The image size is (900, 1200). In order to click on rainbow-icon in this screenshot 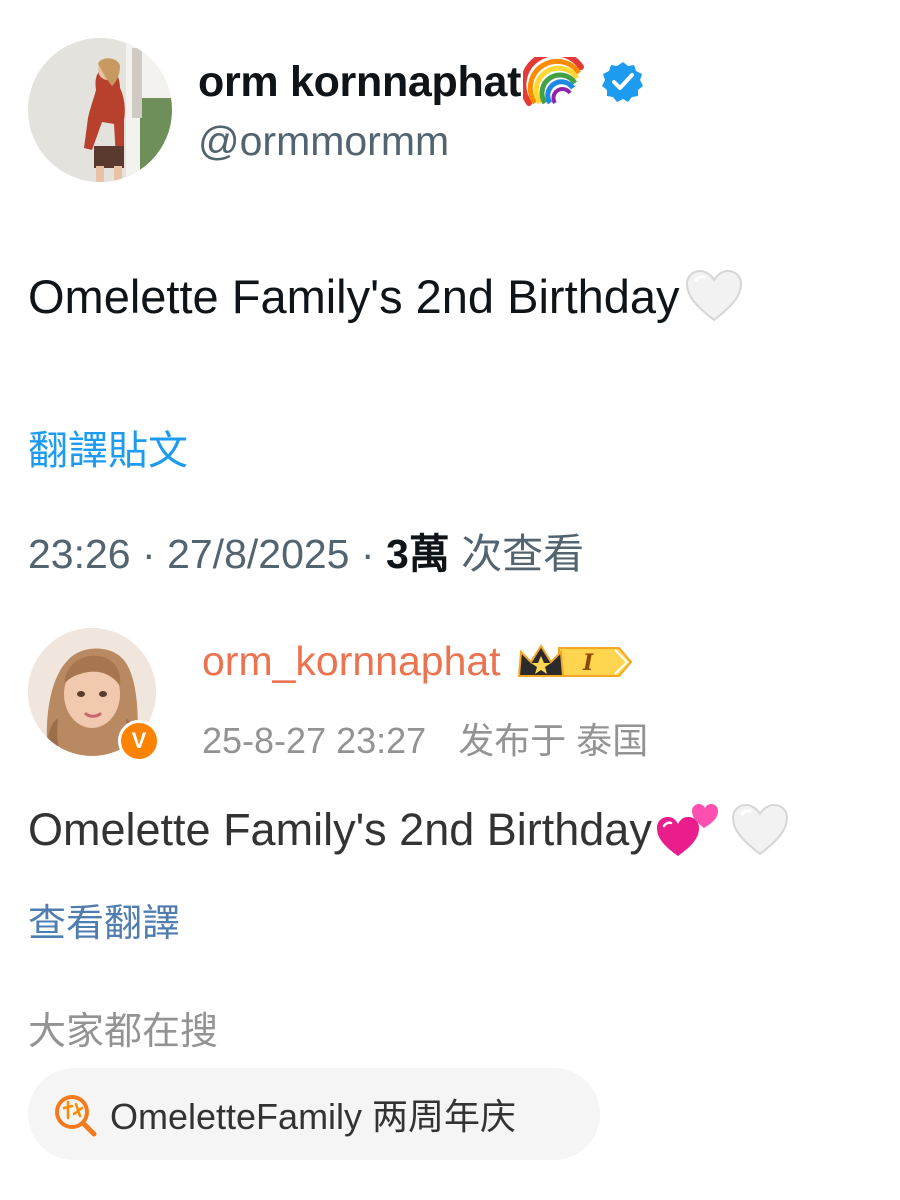, I will do `click(554, 81)`.